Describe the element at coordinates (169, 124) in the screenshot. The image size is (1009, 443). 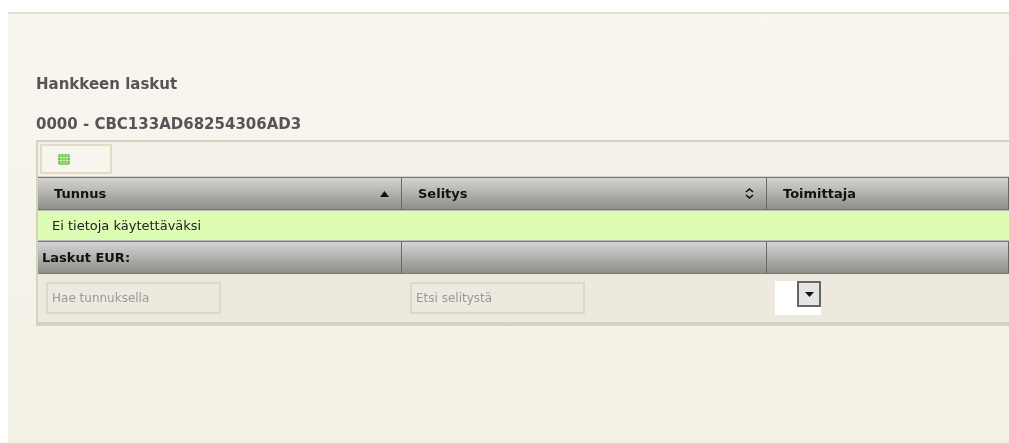
I see `project-code: 0000 - CBC133AD68254306AD3` at that location.